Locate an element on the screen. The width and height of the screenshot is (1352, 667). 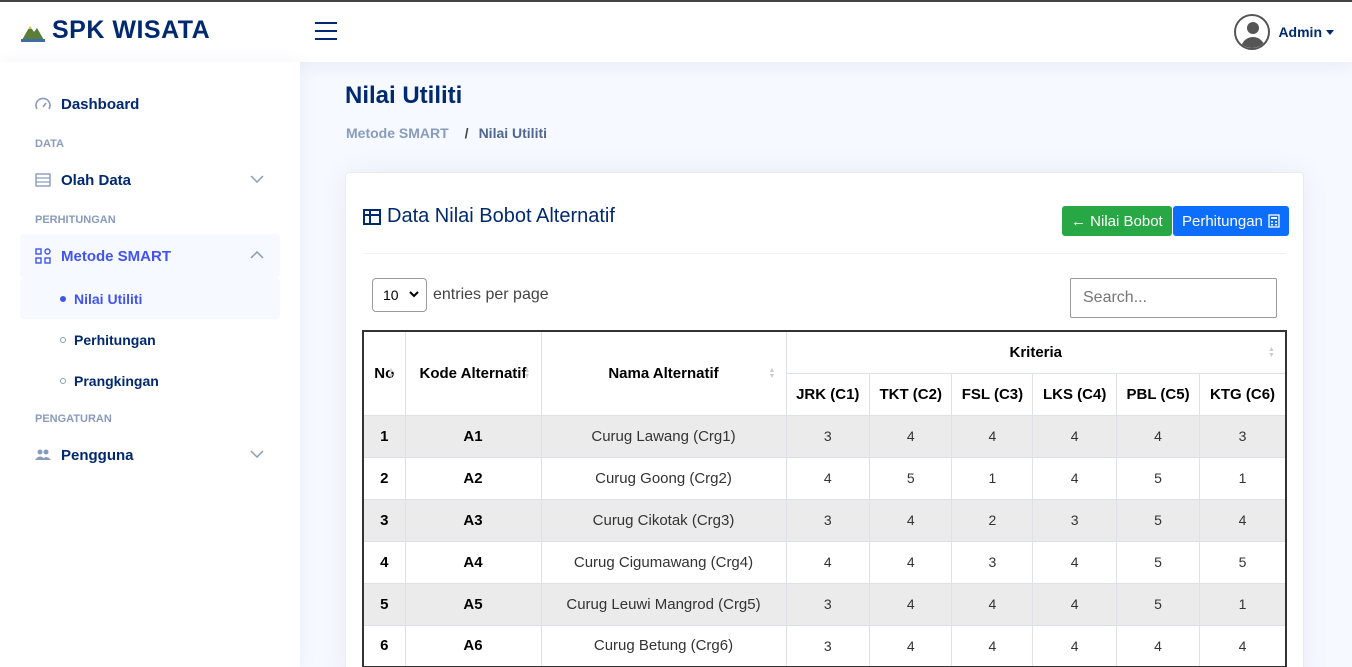
sidebar-item-label: Dashboard is located at coordinates (100, 104).